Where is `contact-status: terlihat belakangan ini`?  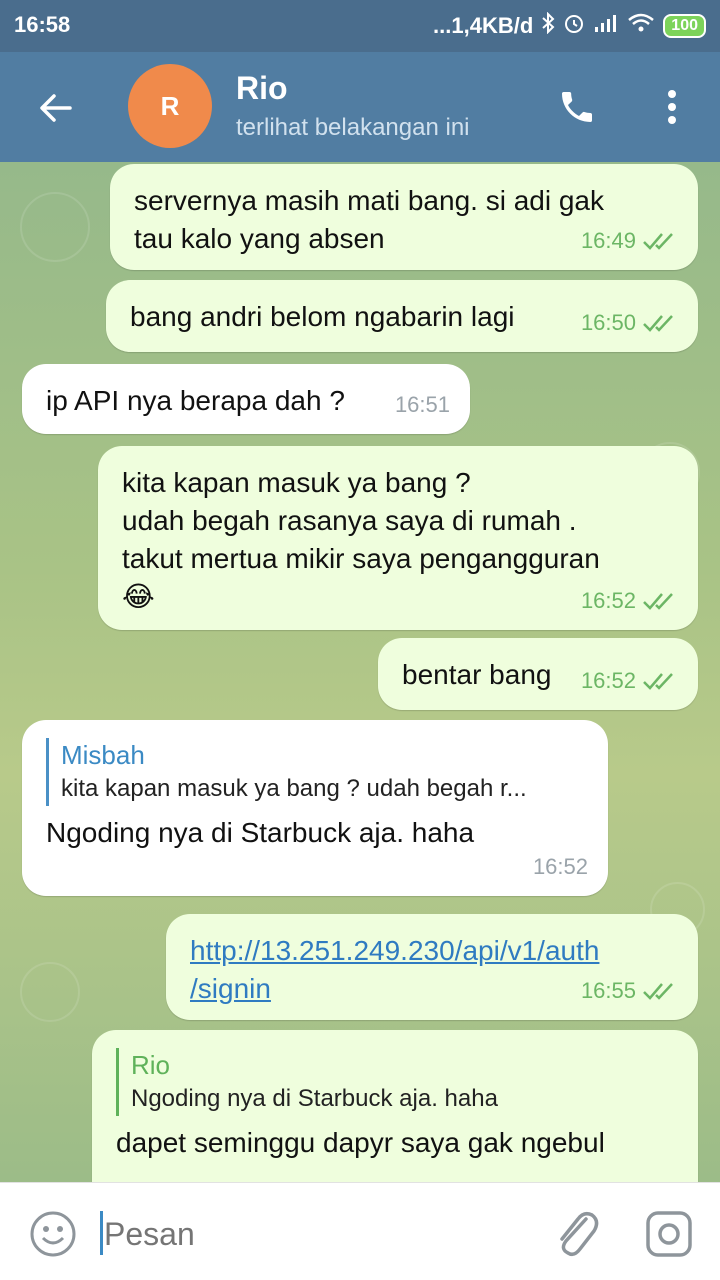
contact-status: terlihat belakangan ini is located at coordinates (353, 127).